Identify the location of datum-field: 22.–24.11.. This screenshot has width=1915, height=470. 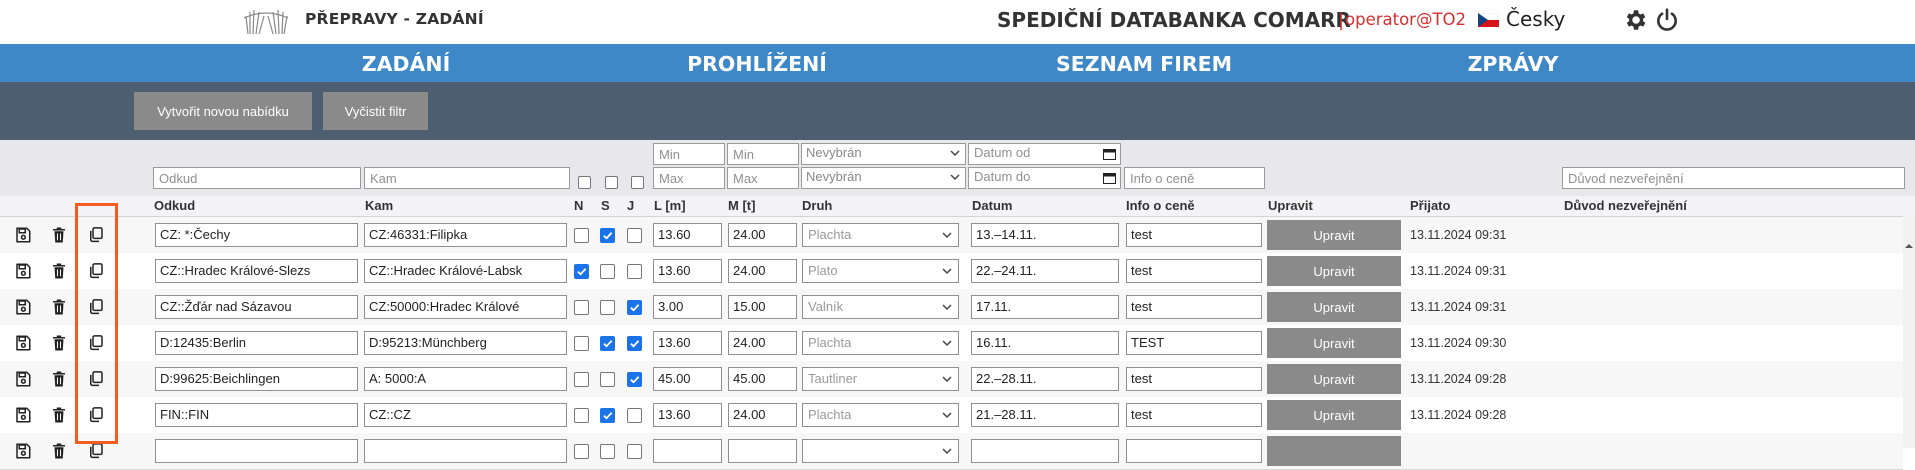
(1045, 271).